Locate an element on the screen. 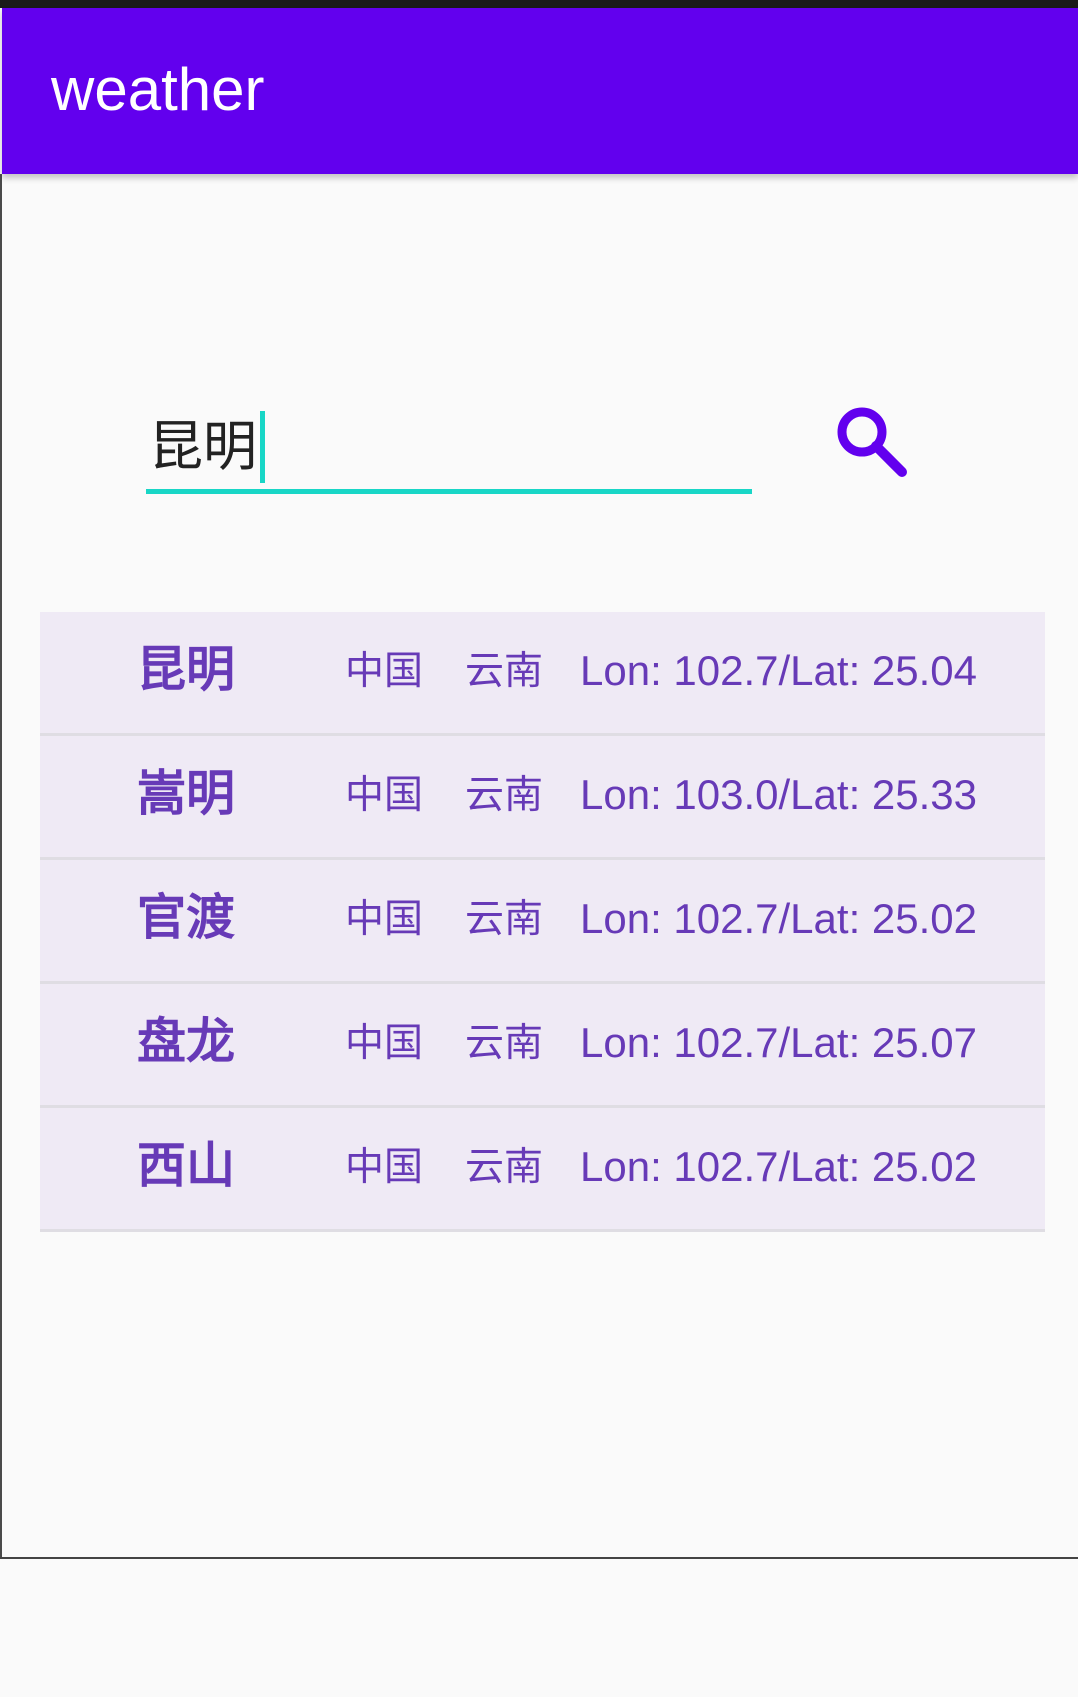 The width and height of the screenshot is (1078, 1697). search-input-underline is located at coordinates (449, 491).